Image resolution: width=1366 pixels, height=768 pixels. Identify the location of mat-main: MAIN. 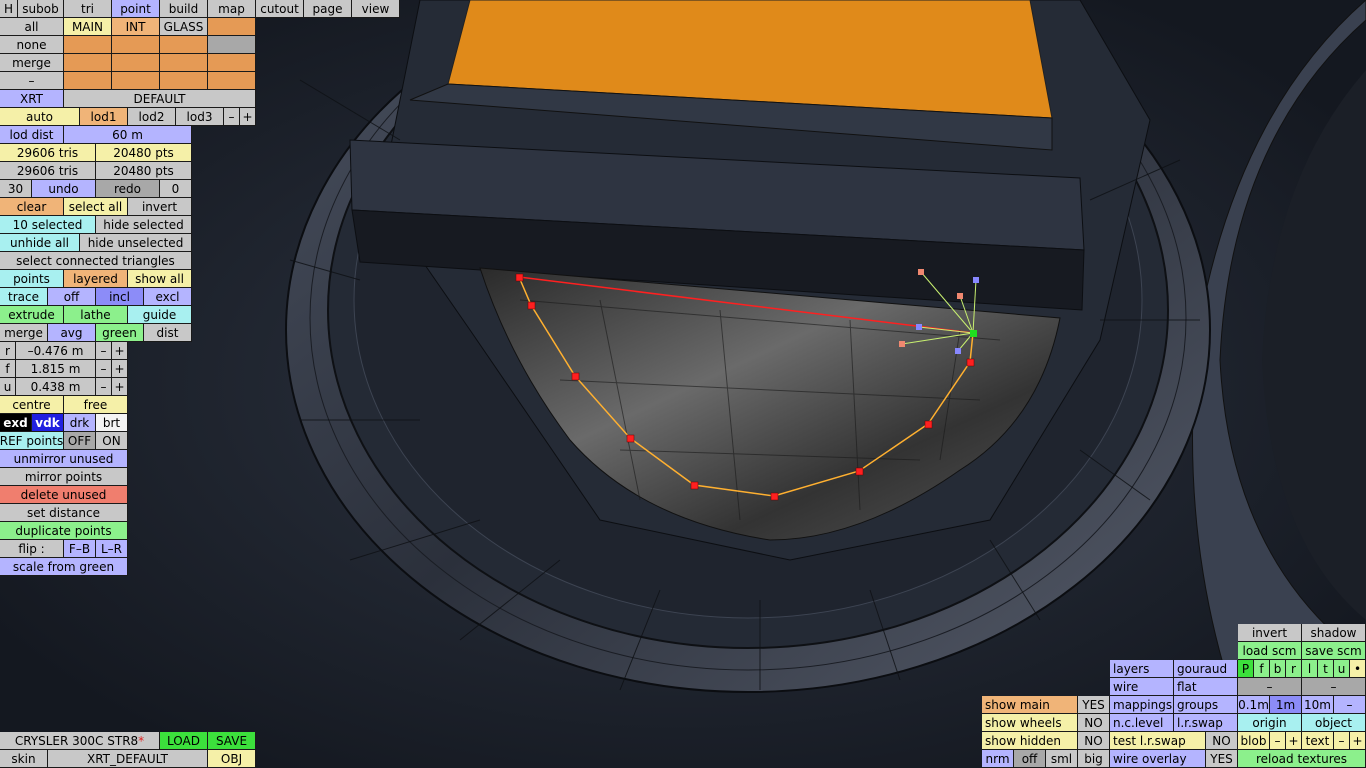
(88, 27).